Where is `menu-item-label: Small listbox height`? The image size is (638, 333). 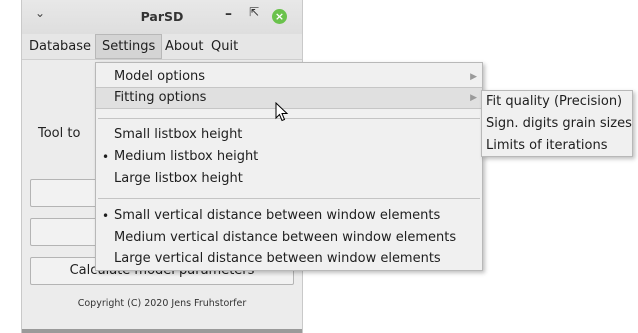
menu-item-label: Small listbox height is located at coordinates (178, 134).